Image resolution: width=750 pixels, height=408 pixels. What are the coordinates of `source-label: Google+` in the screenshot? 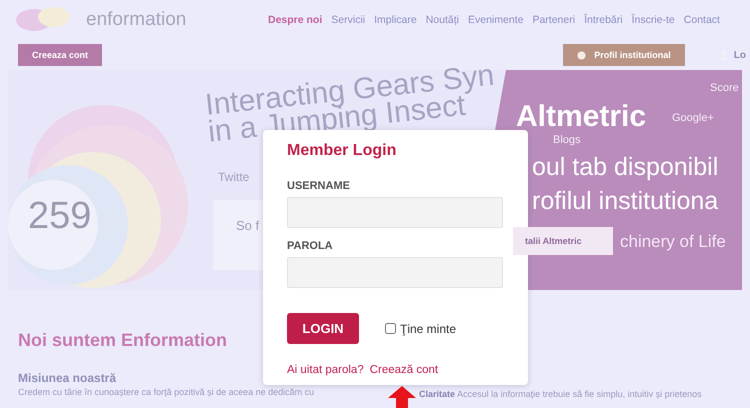 It's located at (693, 118).